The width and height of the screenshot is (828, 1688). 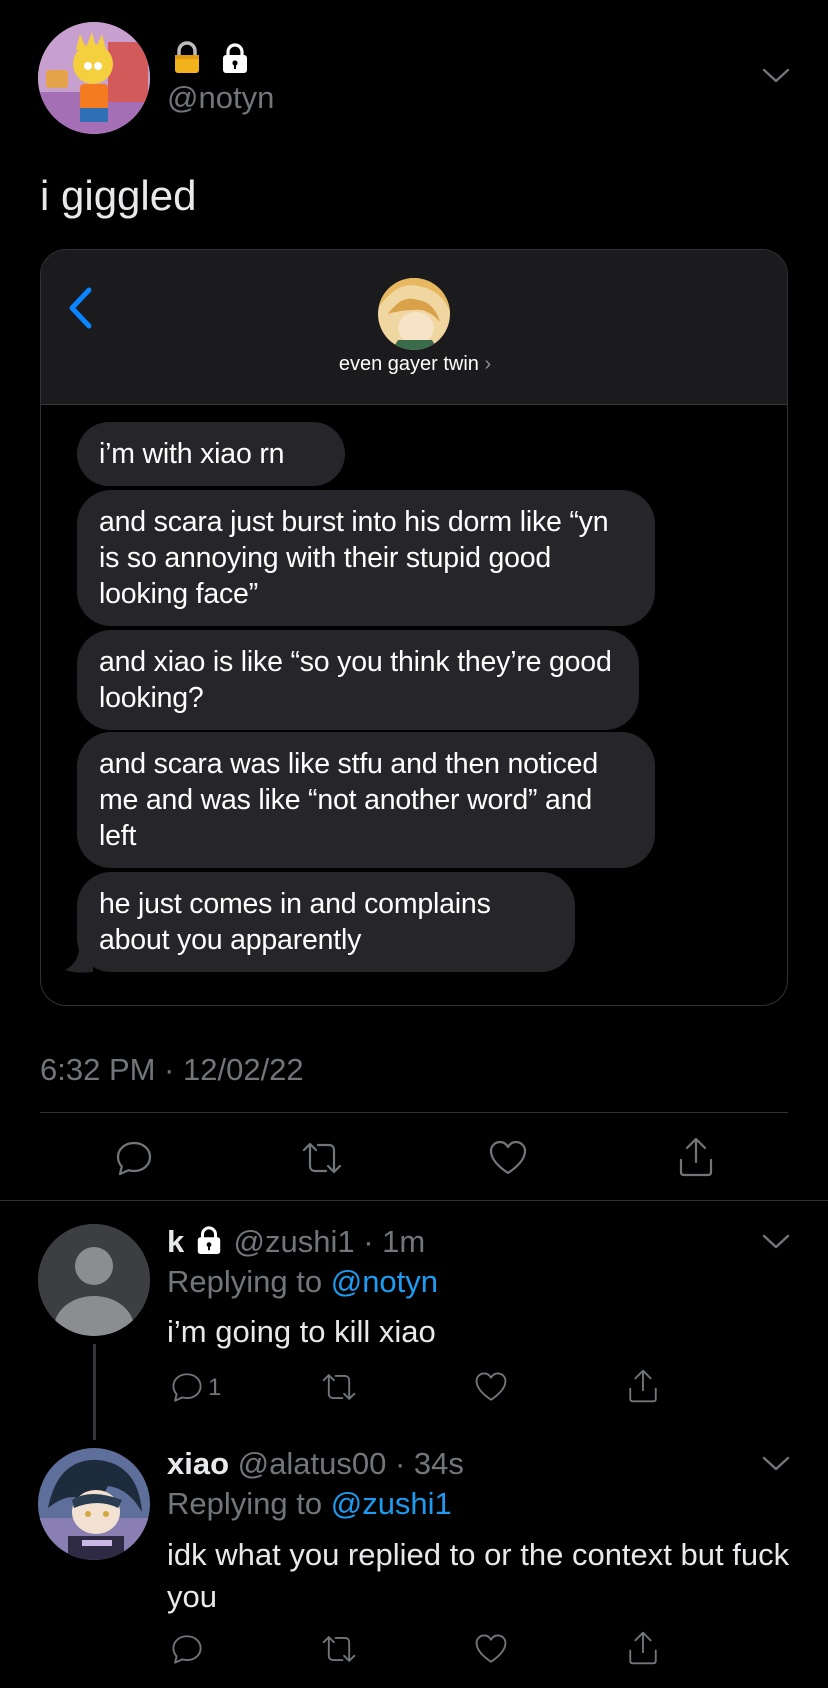 What do you see at coordinates (488, 364) in the screenshot?
I see `contact-chevron-icon: ›` at bounding box center [488, 364].